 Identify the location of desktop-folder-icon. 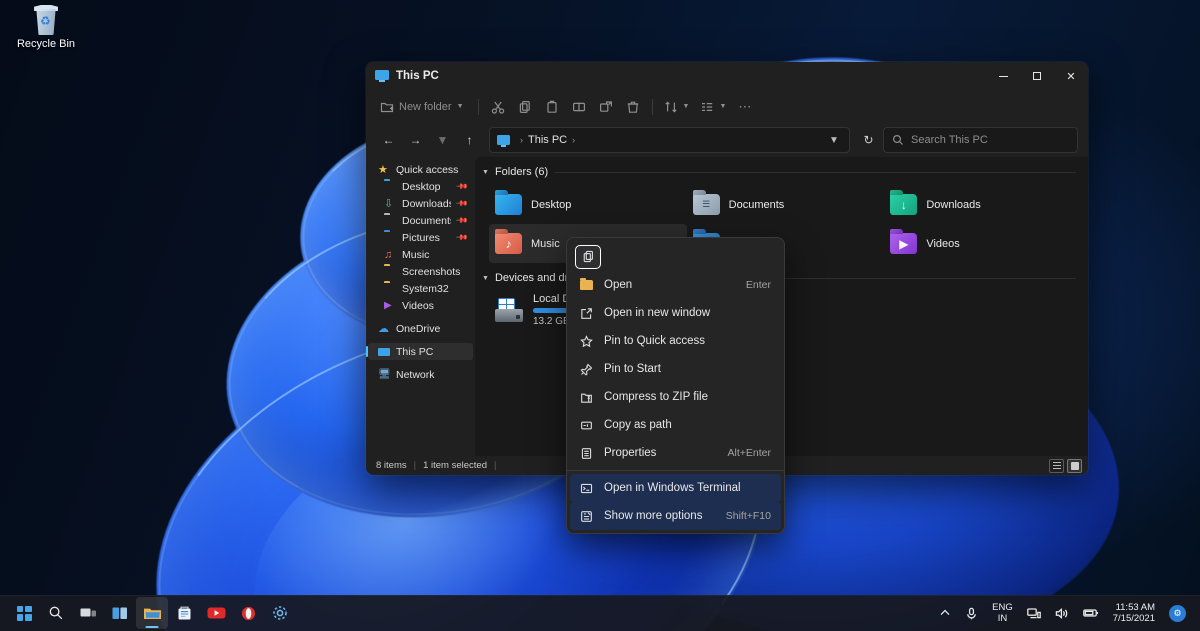
(508, 204).